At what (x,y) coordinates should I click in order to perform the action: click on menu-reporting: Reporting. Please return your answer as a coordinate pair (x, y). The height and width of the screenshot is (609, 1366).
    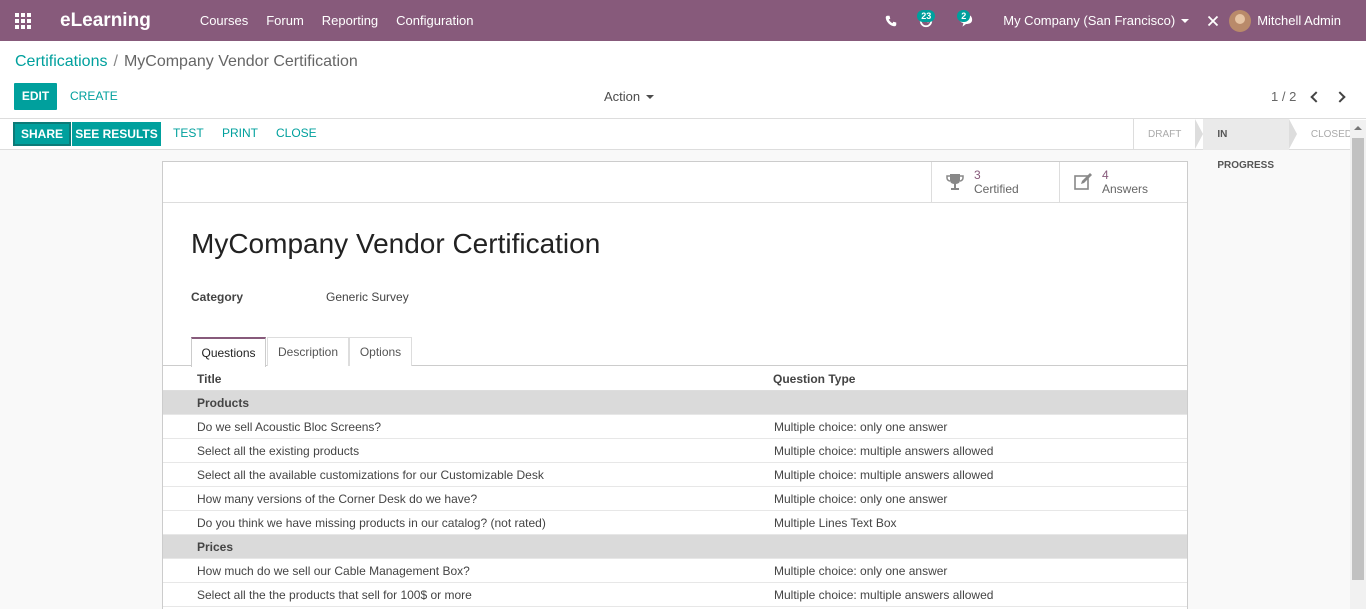
    Looking at the image, I should click on (350, 20).